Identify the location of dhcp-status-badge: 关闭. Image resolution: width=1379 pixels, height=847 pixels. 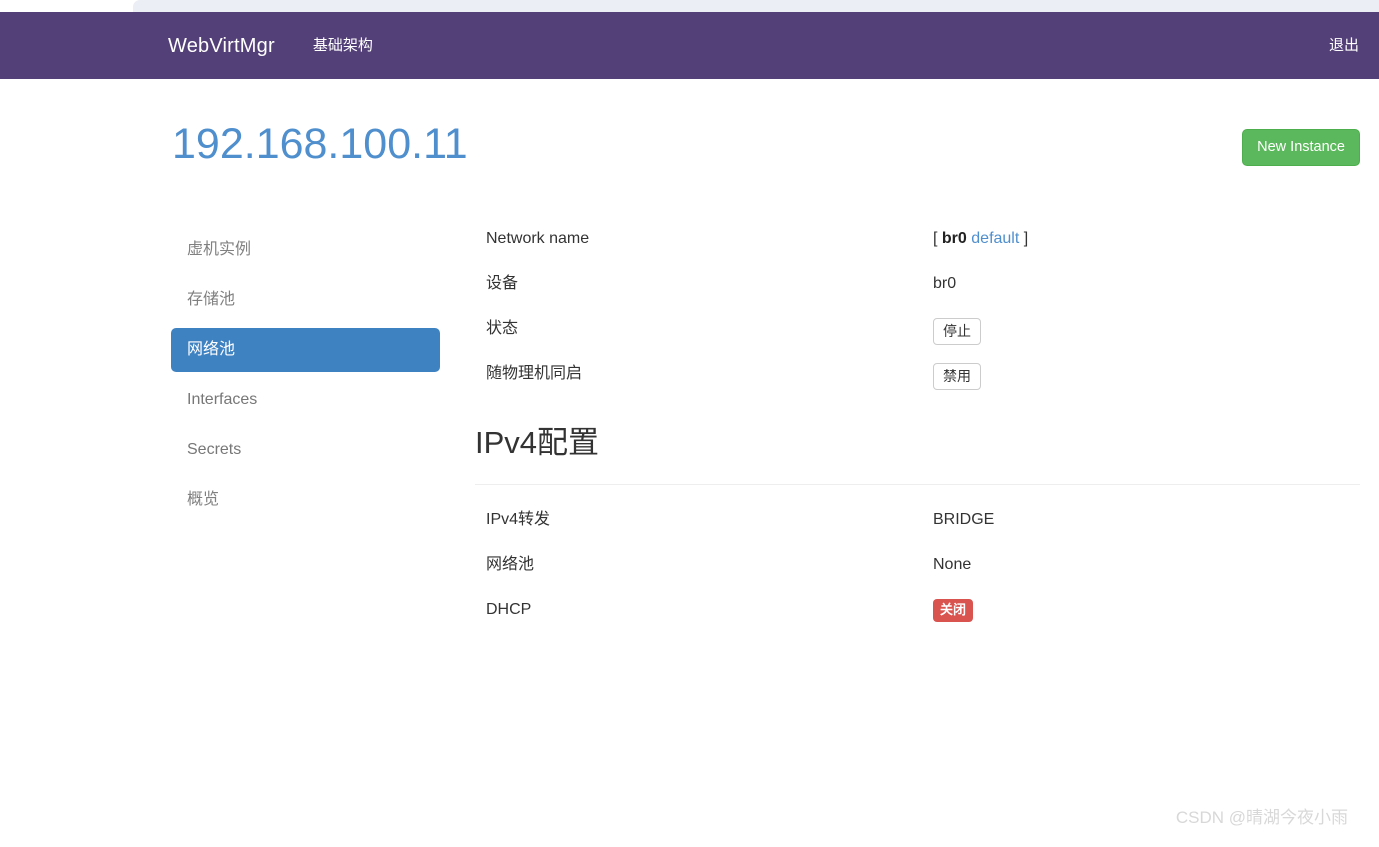
(953, 610).